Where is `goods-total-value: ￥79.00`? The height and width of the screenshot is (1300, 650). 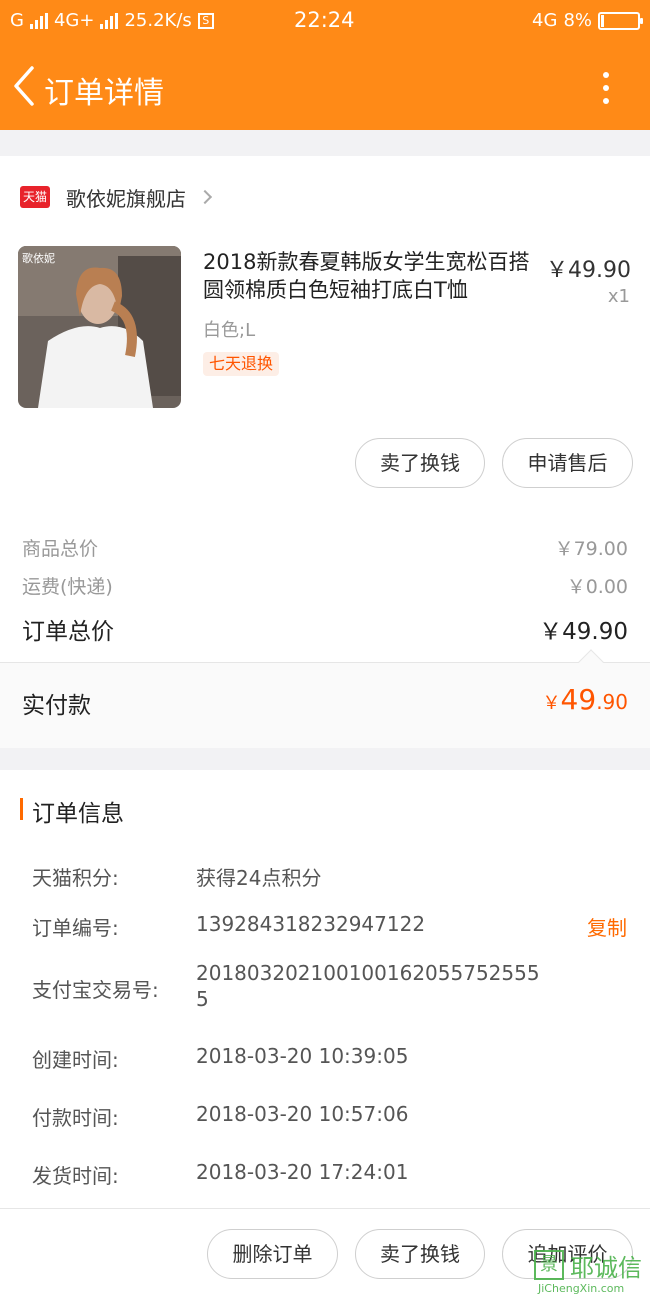 goods-total-value: ￥79.00 is located at coordinates (591, 549).